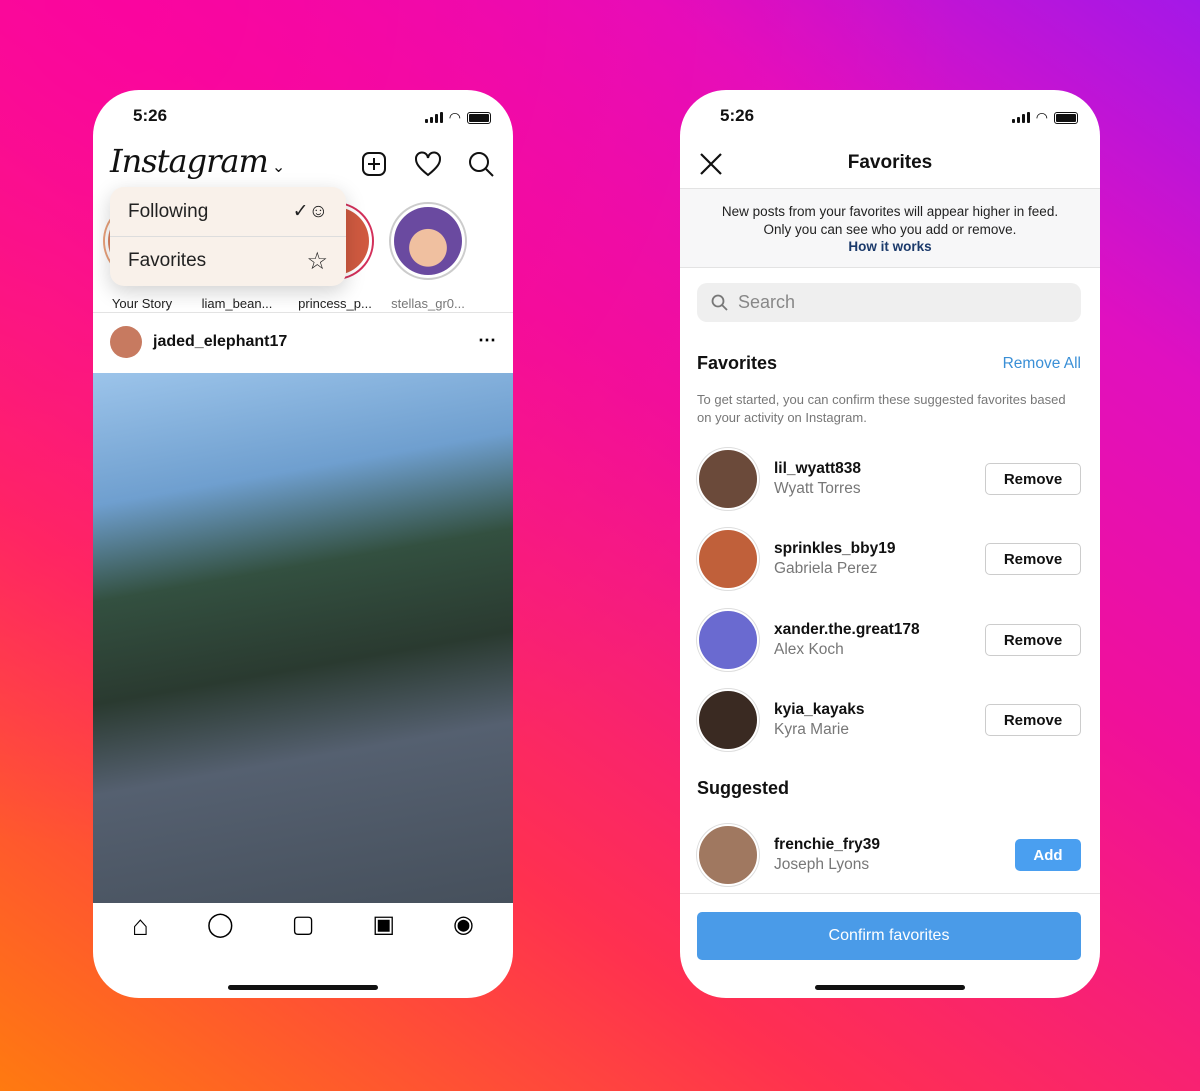 The height and width of the screenshot is (1091, 1200). I want to click on add-button: Add, so click(1048, 855).